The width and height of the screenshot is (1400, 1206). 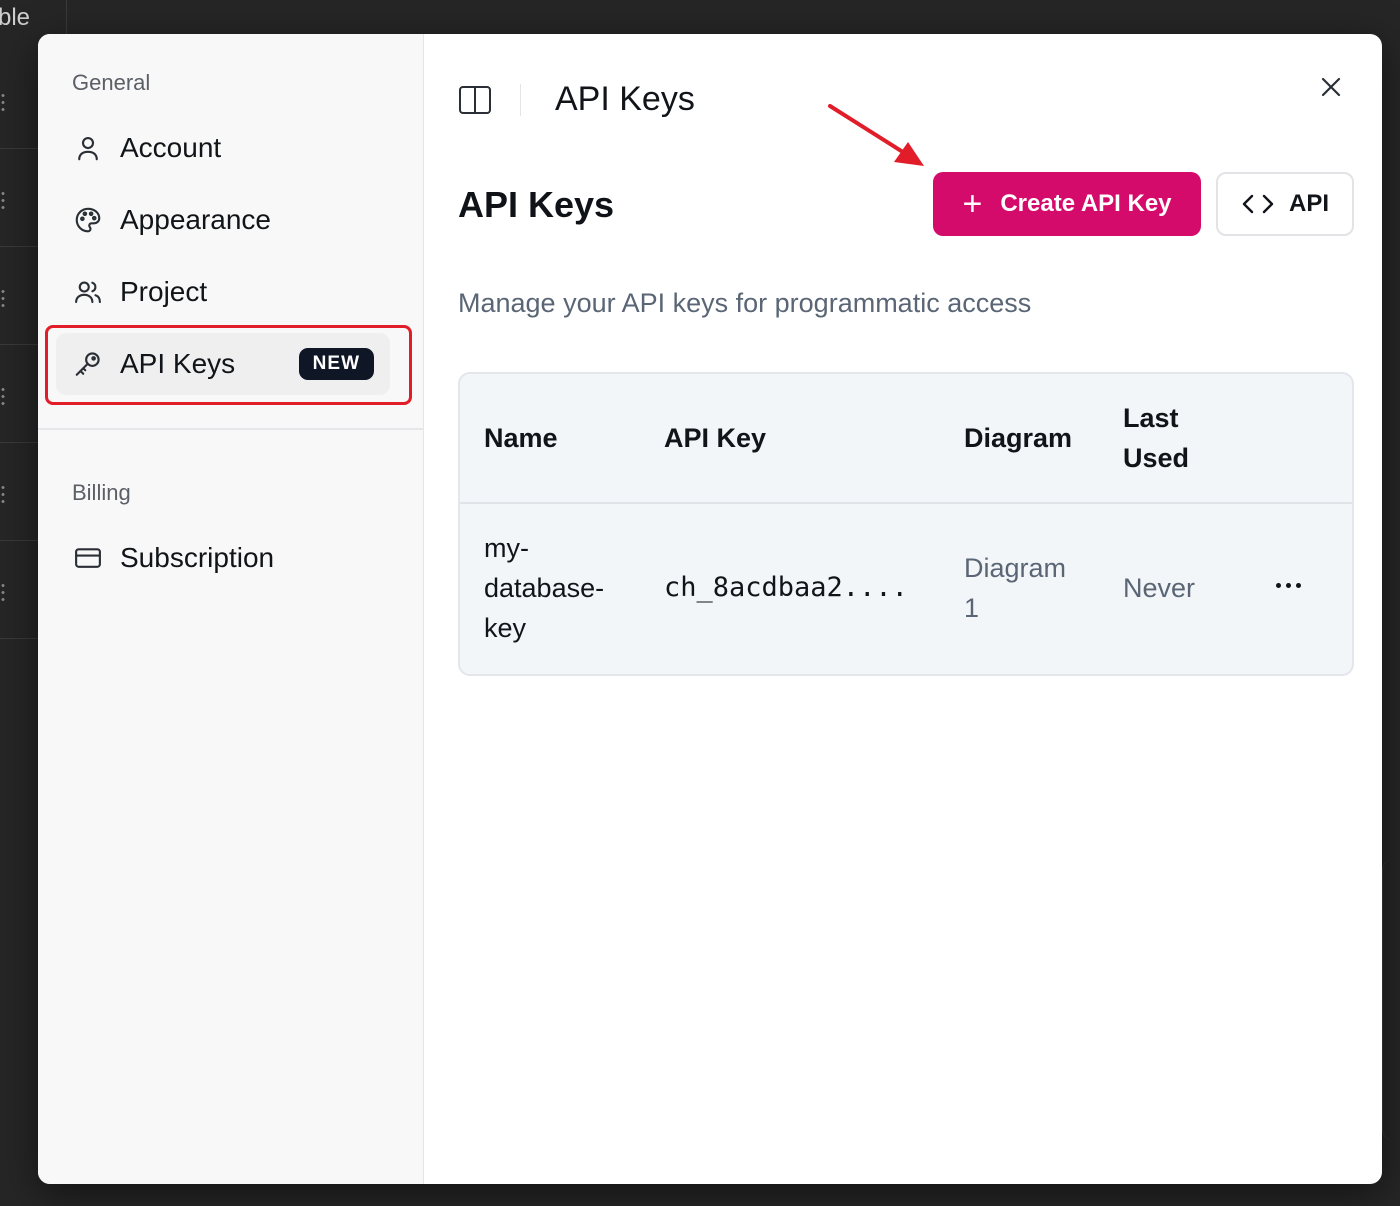 I want to click on cell-name: my-database-key, so click(x=544, y=588).